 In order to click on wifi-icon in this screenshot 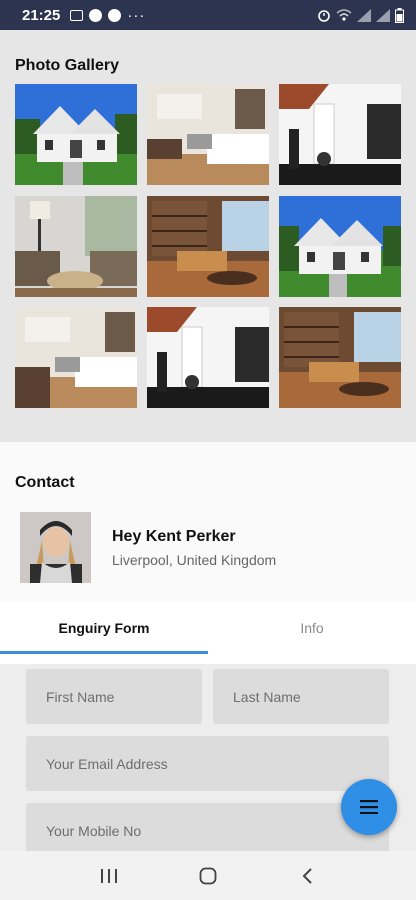, I will do `click(344, 15)`.